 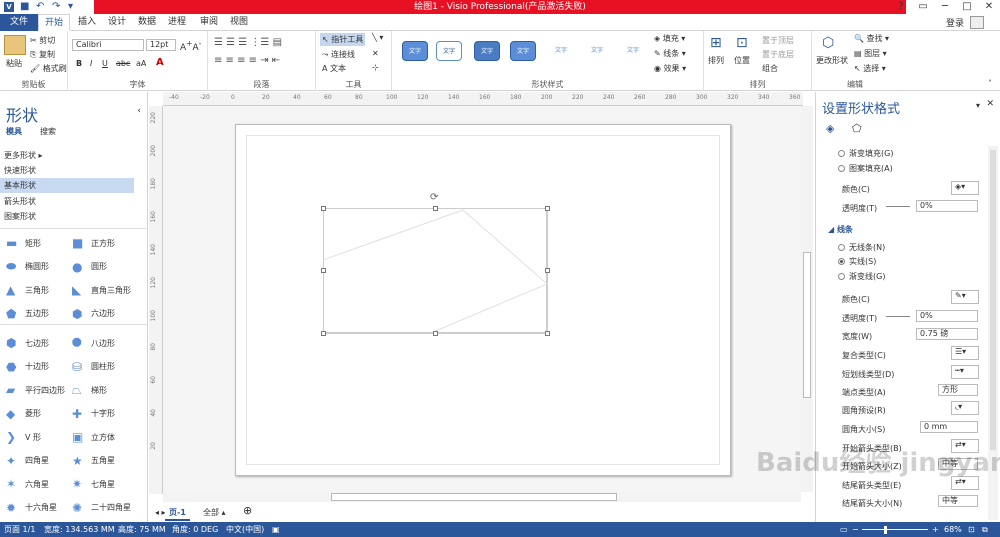 What do you see at coordinates (93, 314) in the screenshot?
I see `shape-hexagon: ⬢ 六边形` at bounding box center [93, 314].